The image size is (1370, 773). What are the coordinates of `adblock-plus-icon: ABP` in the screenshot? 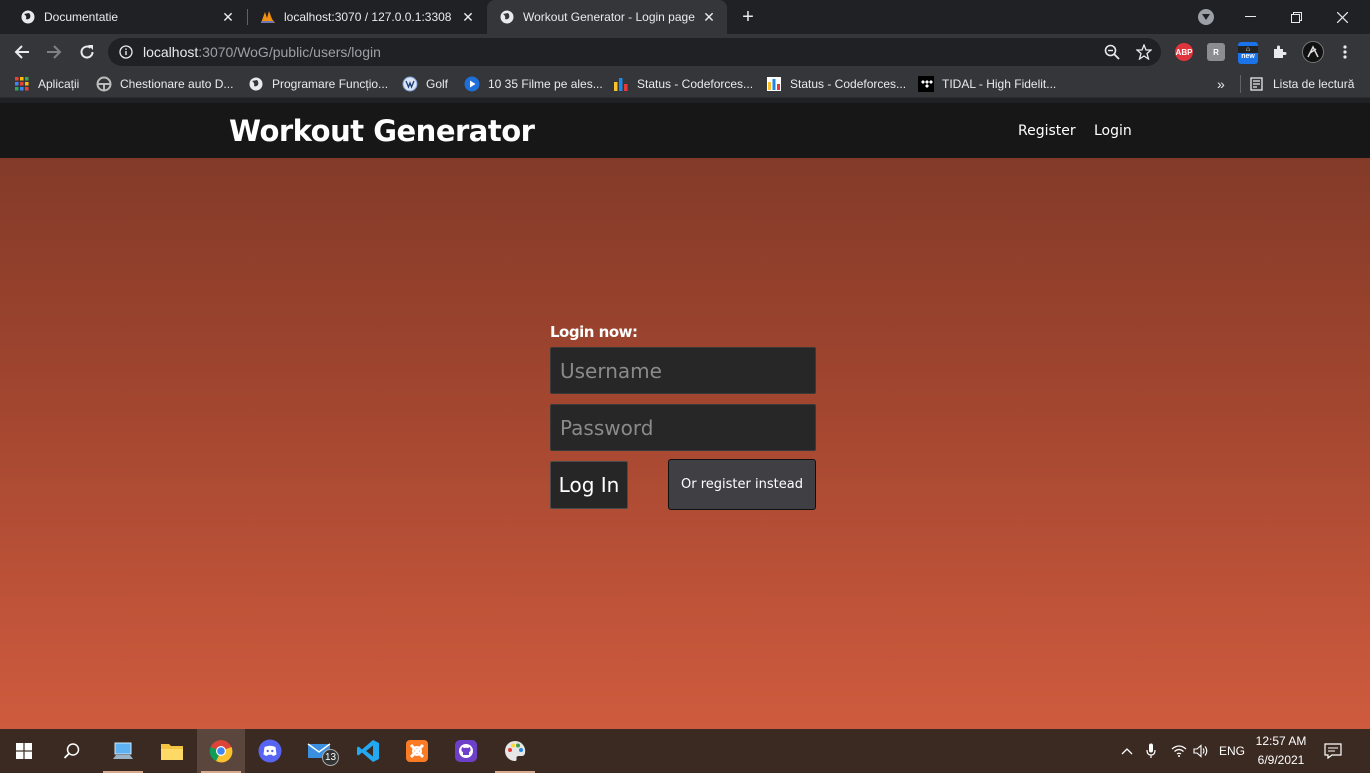 It's located at (1184, 52).